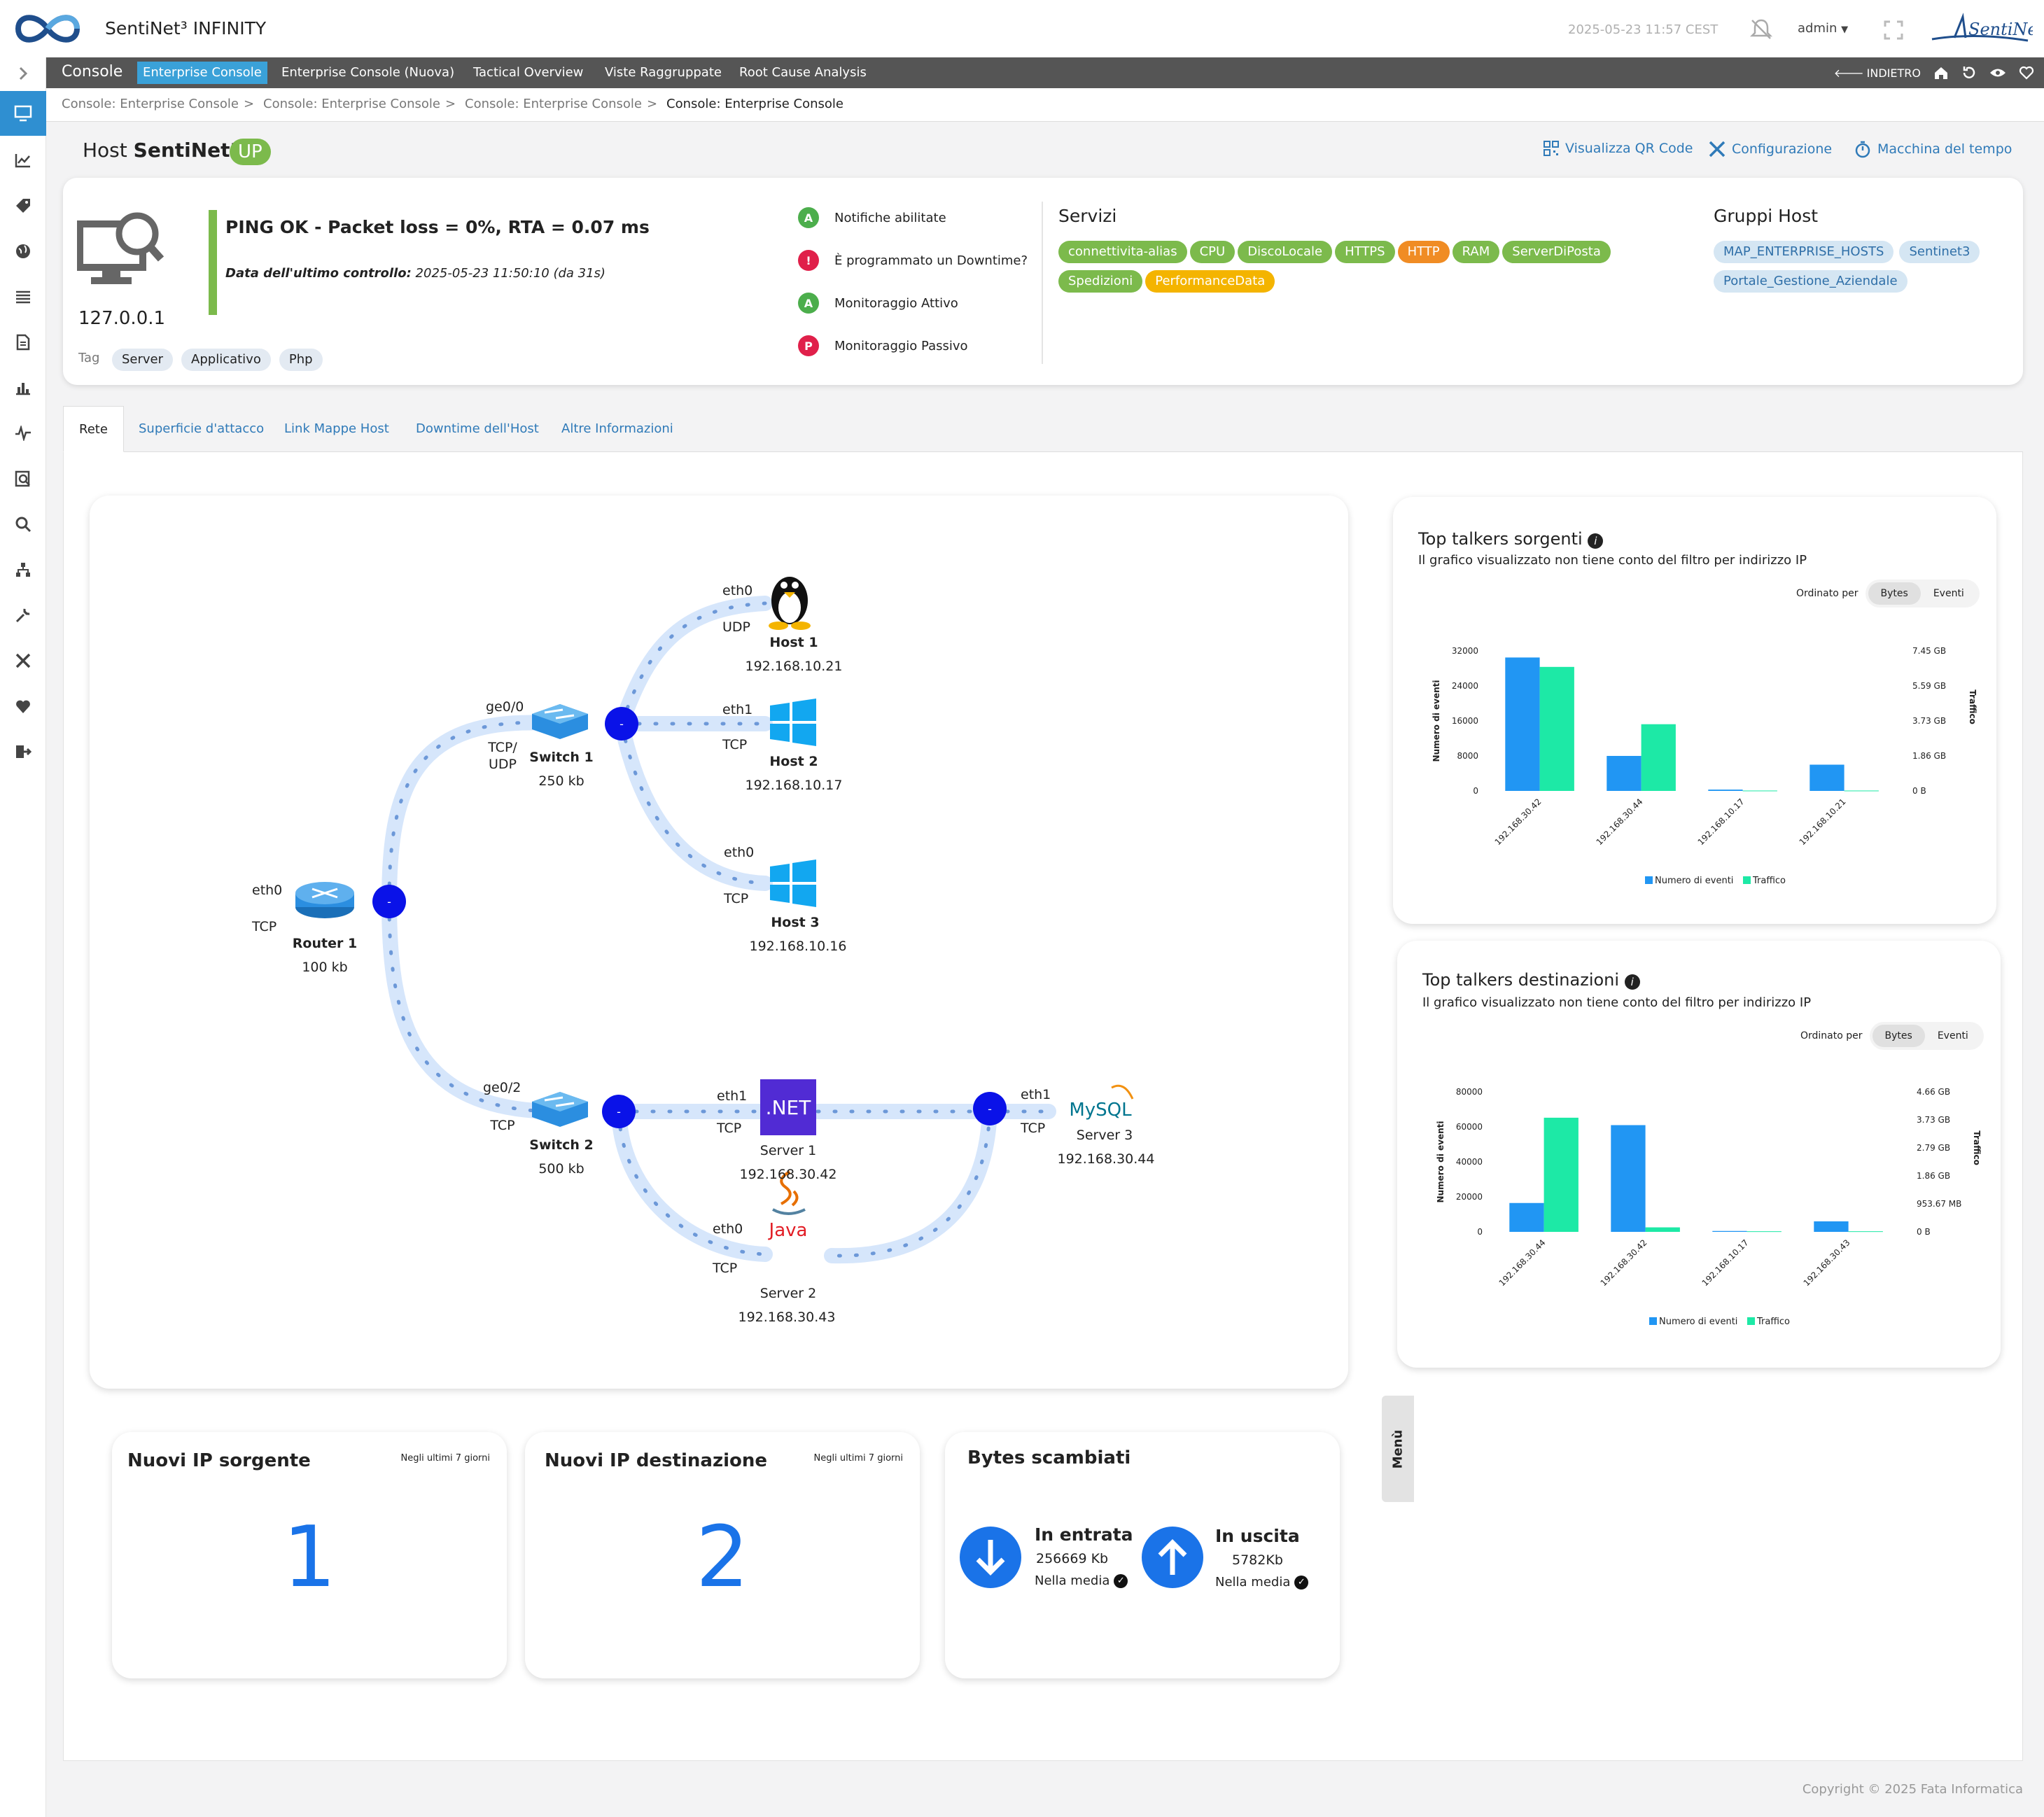  I want to click on service-pill-pending: PerformanceData, so click(1210, 281).